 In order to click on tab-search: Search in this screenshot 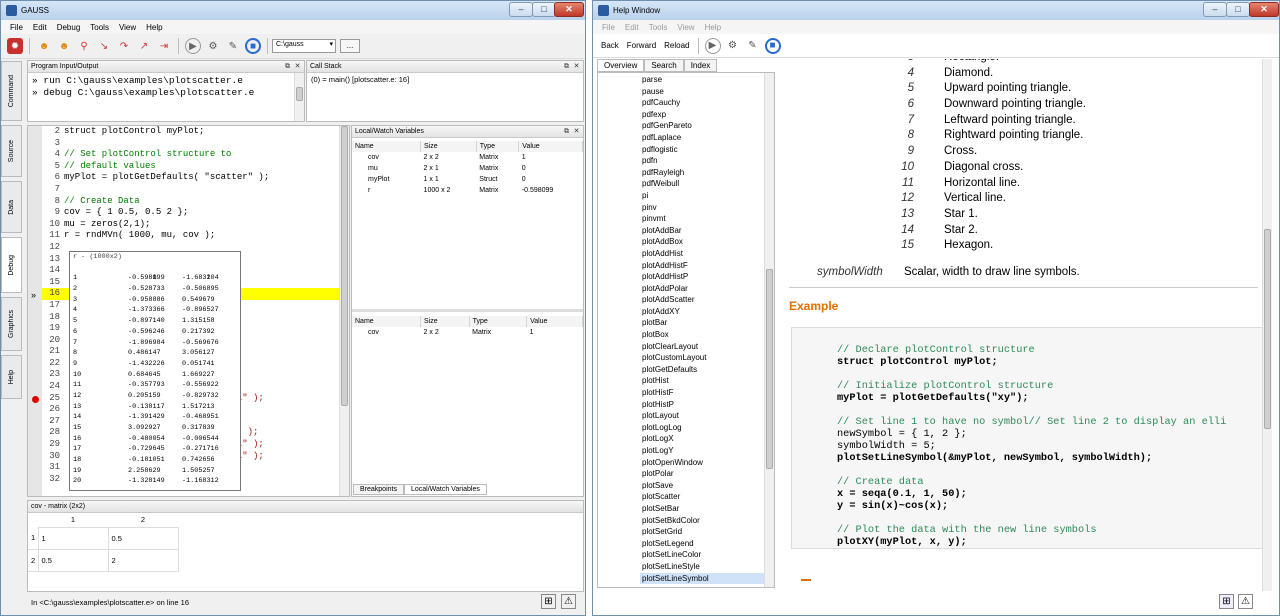, I will do `click(664, 65)`.